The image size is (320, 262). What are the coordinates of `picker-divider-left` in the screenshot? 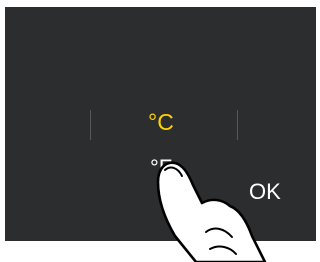 It's located at (90, 125).